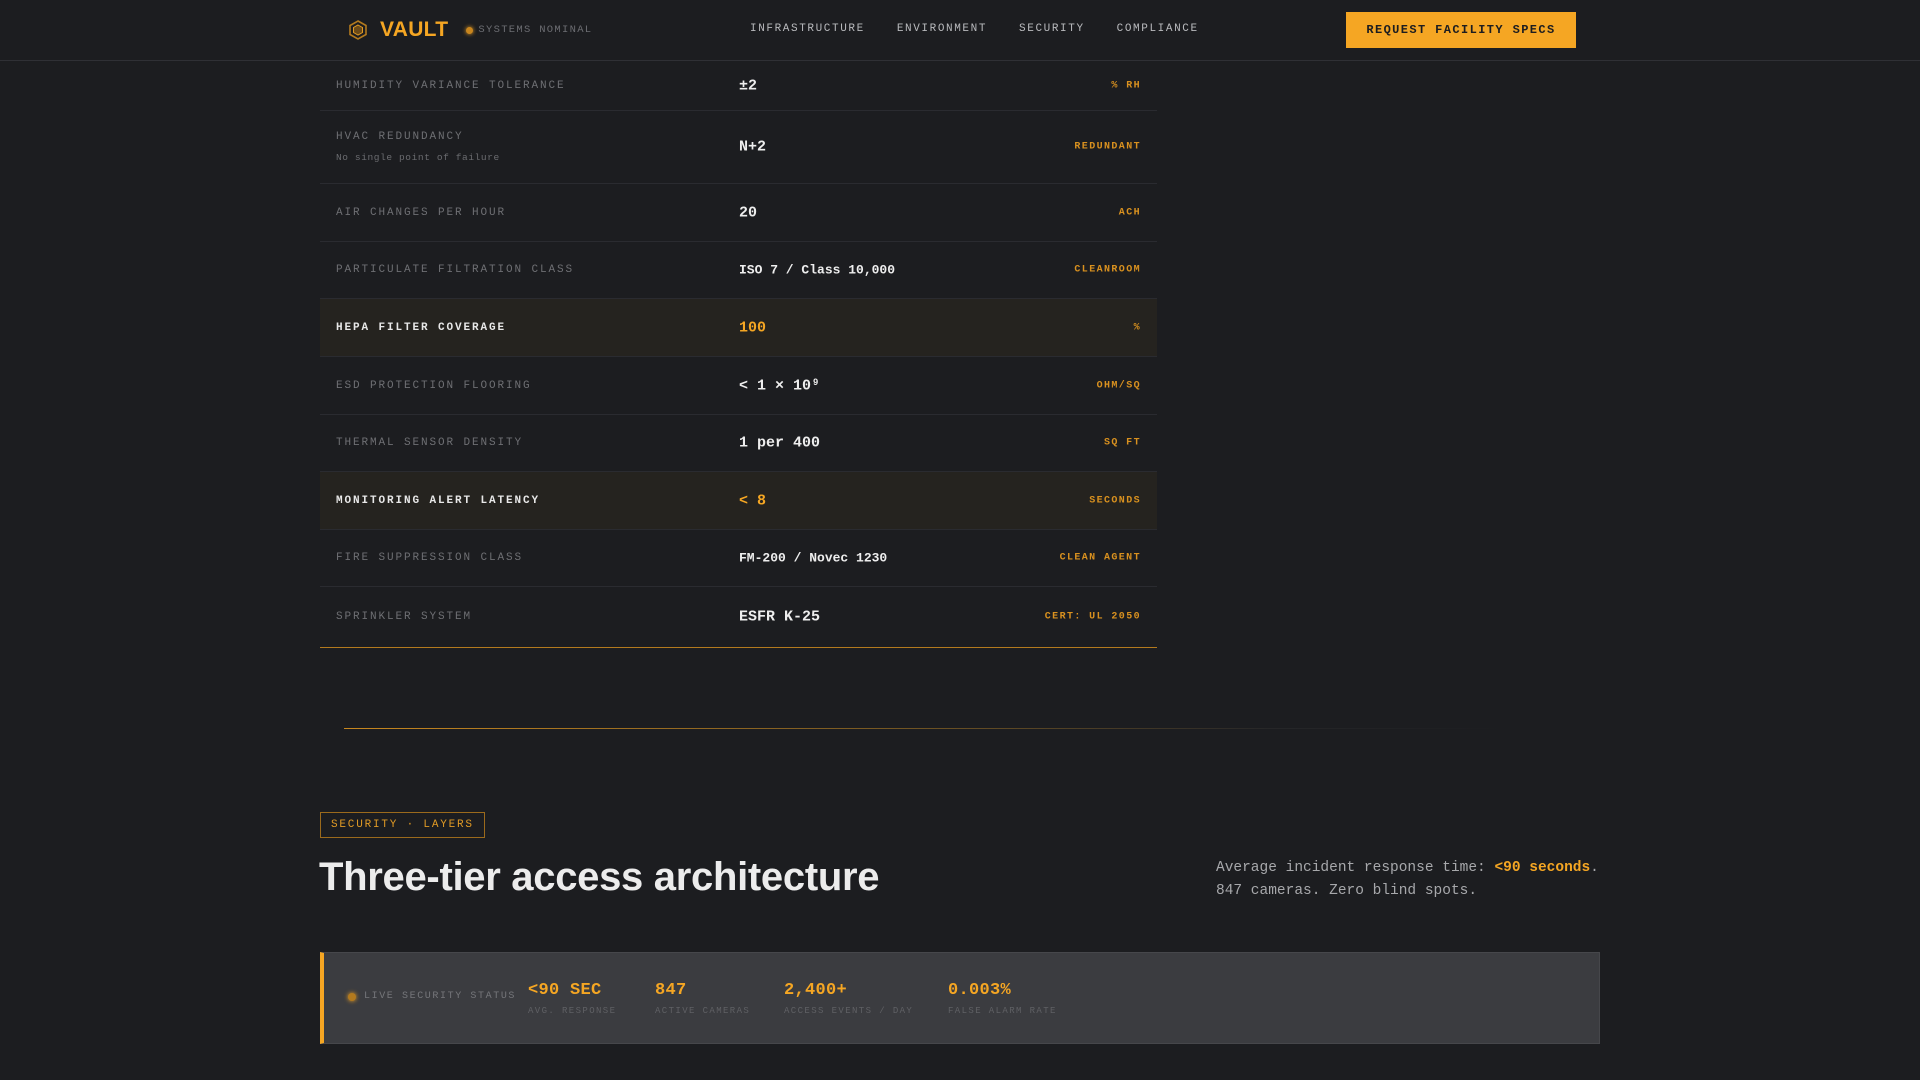  I want to click on nav-compliance: COMPLIANCE, so click(1158, 29).